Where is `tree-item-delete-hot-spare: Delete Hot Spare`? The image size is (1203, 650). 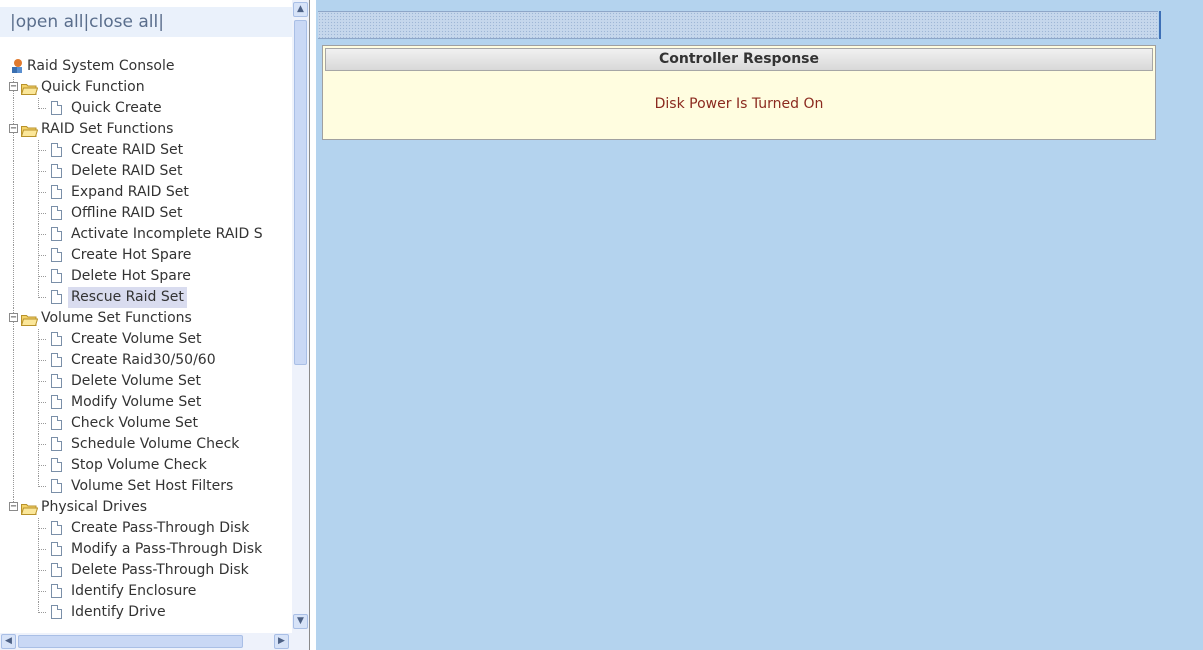 tree-item-delete-hot-spare: Delete Hot Spare is located at coordinates (146, 276).